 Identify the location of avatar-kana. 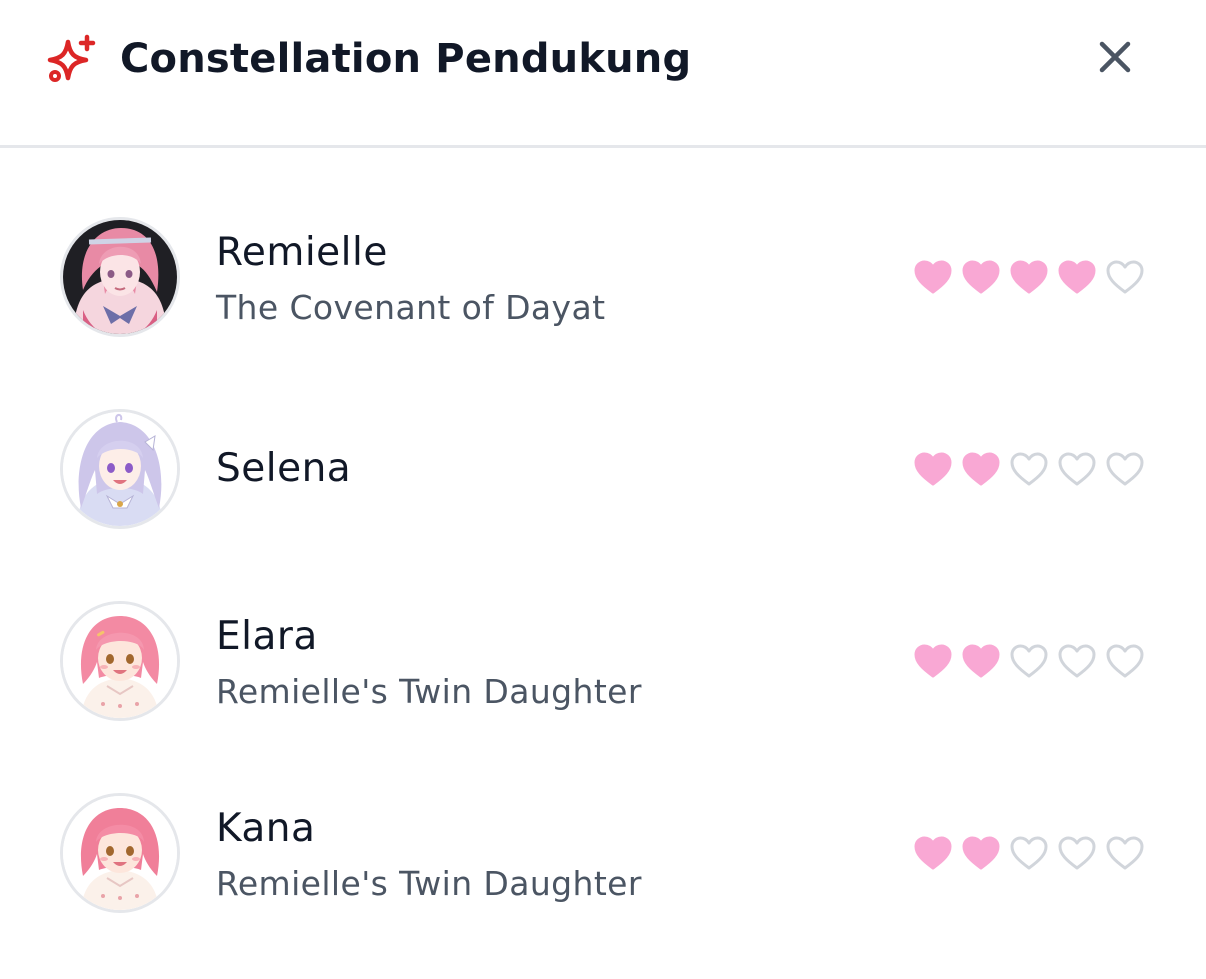
(120, 853).